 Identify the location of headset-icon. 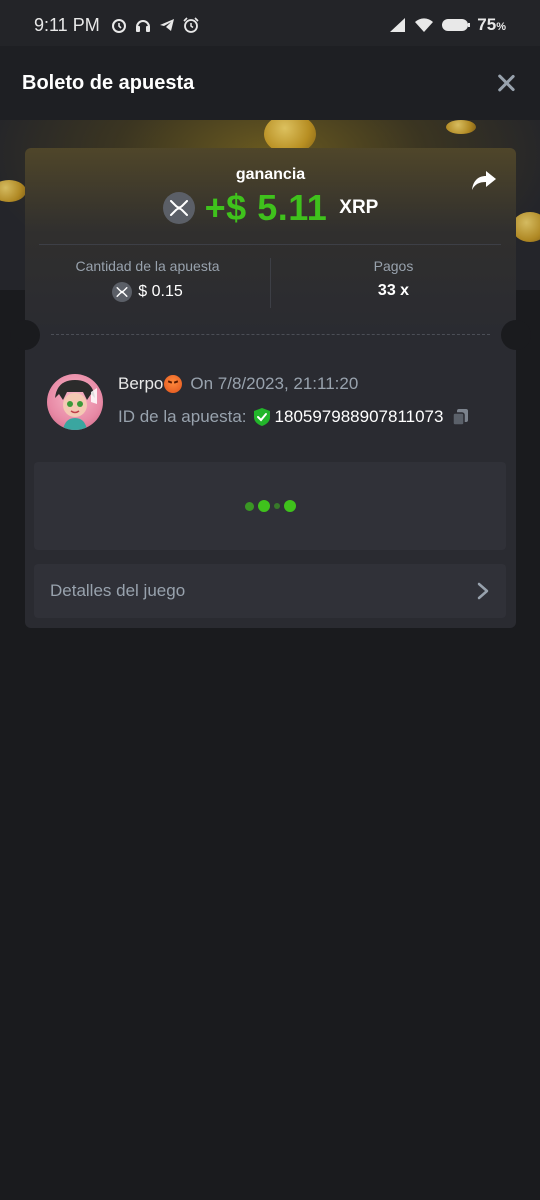
(142, 26).